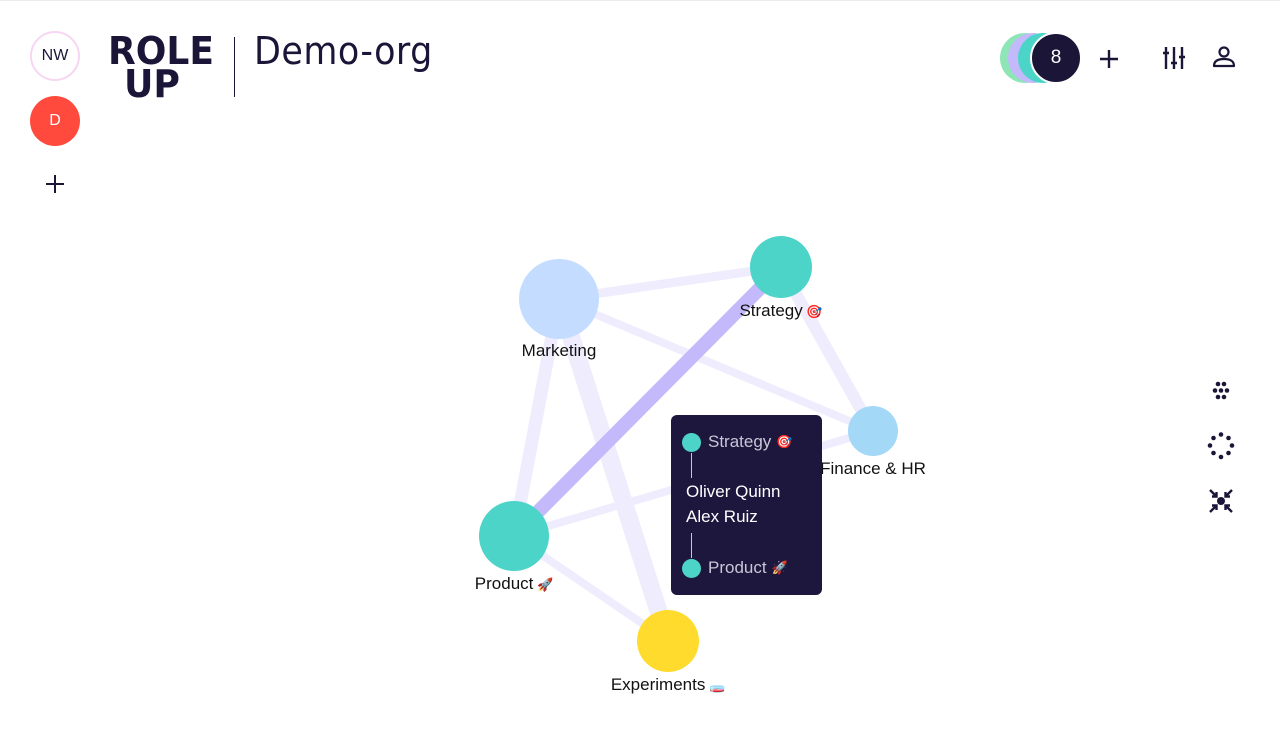 This screenshot has height=750, width=1280. Describe the element at coordinates (1221, 501) in the screenshot. I see `center-collapse-icon` at that location.